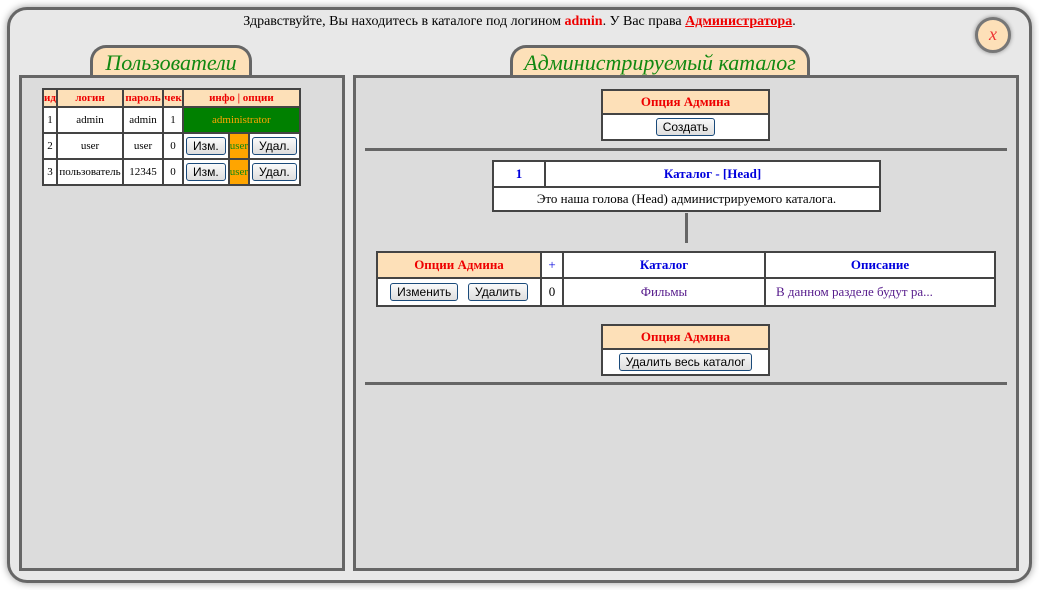  What do you see at coordinates (685, 337) in the screenshot?
I see `delete-box-header: Опция Админа` at bounding box center [685, 337].